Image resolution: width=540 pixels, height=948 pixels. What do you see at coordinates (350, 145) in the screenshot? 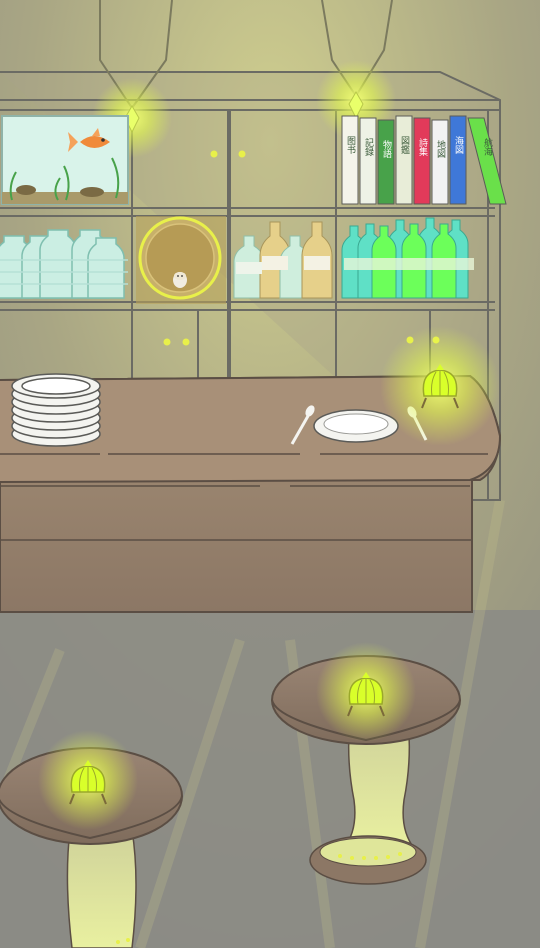
I see `book-title: 图书` at bounding box center [350, 145].